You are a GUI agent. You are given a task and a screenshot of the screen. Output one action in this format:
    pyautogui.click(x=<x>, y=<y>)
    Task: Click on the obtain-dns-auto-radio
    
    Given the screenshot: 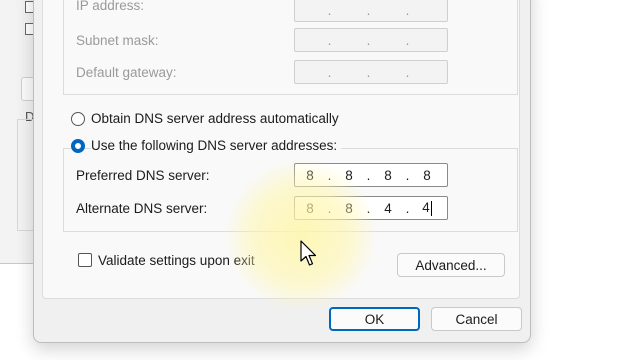 What is the action you would take?
    pyautogui.click(x=78, y=119)
    